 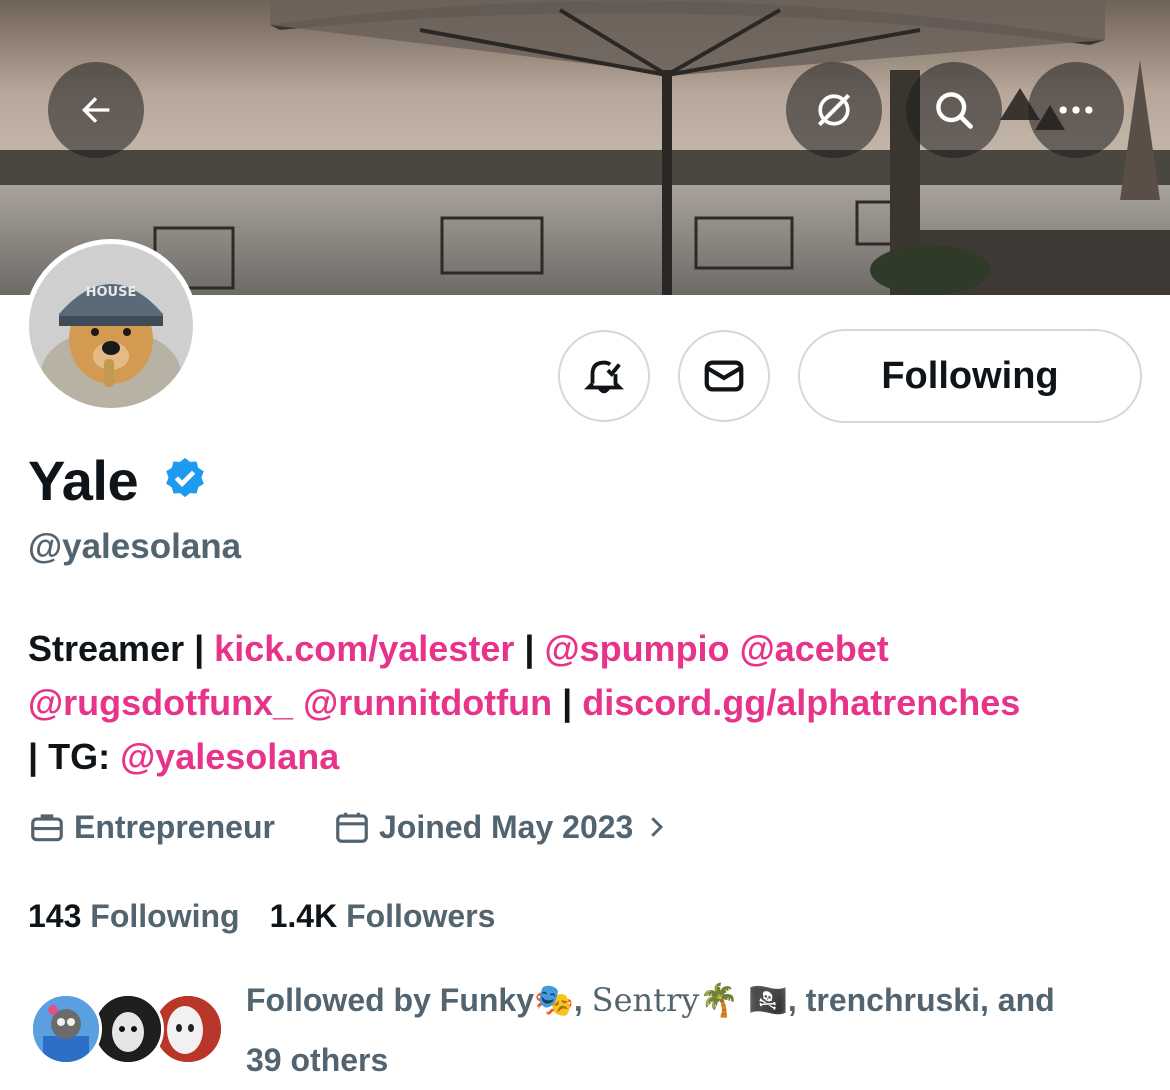 I want to click on profession-item: Entrepreneur, so click(x=151, y=827).